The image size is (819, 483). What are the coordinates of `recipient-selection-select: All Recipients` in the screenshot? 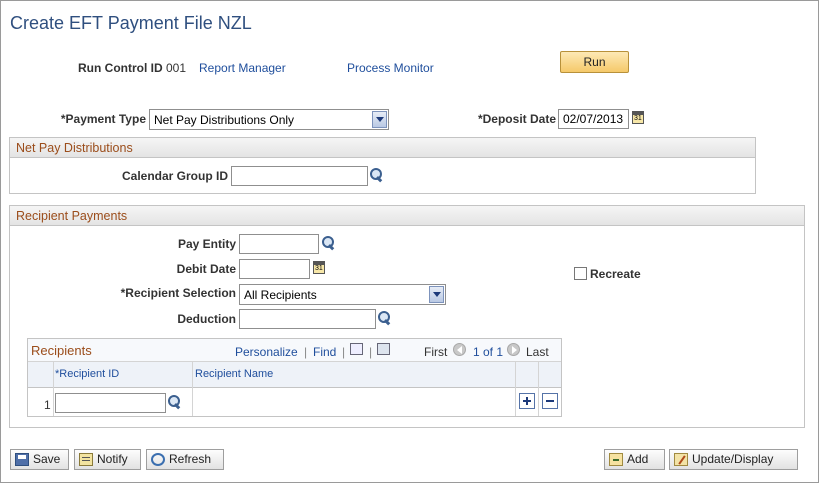 It's located at (342, 294).